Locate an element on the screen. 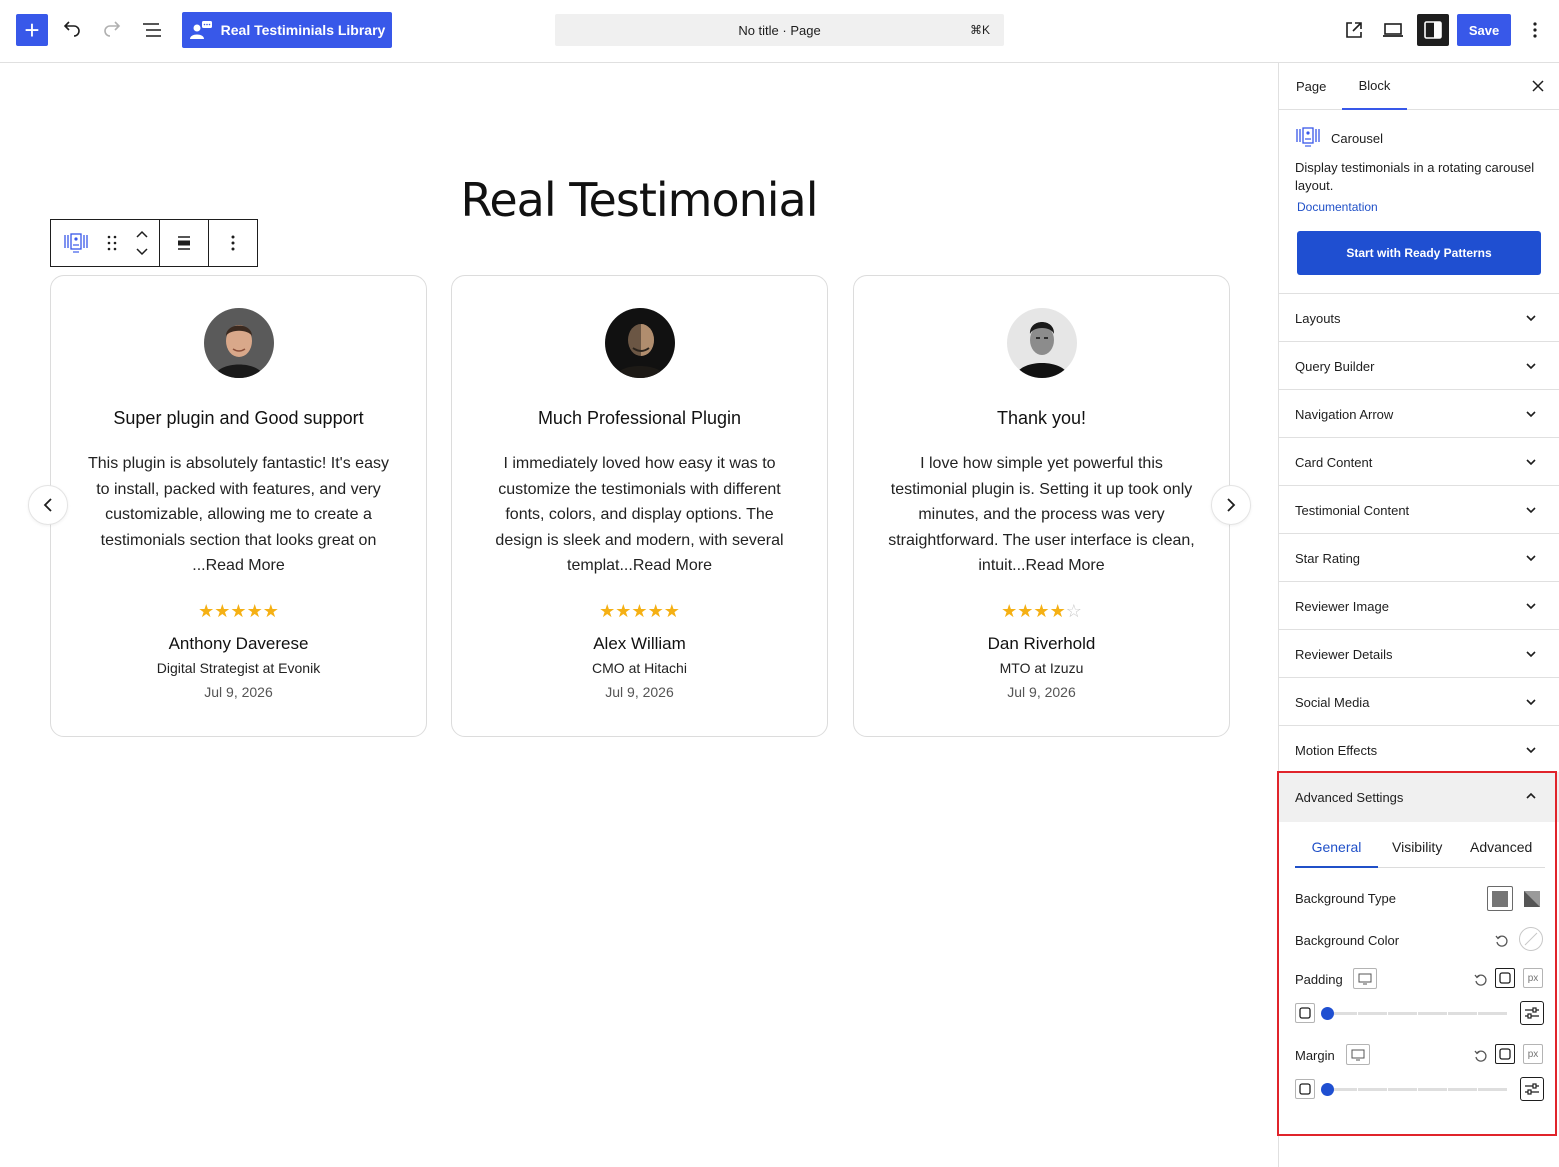 The image size is (1559, 1167). documentation-link: Documentation is located at coordinates (1337, 207).